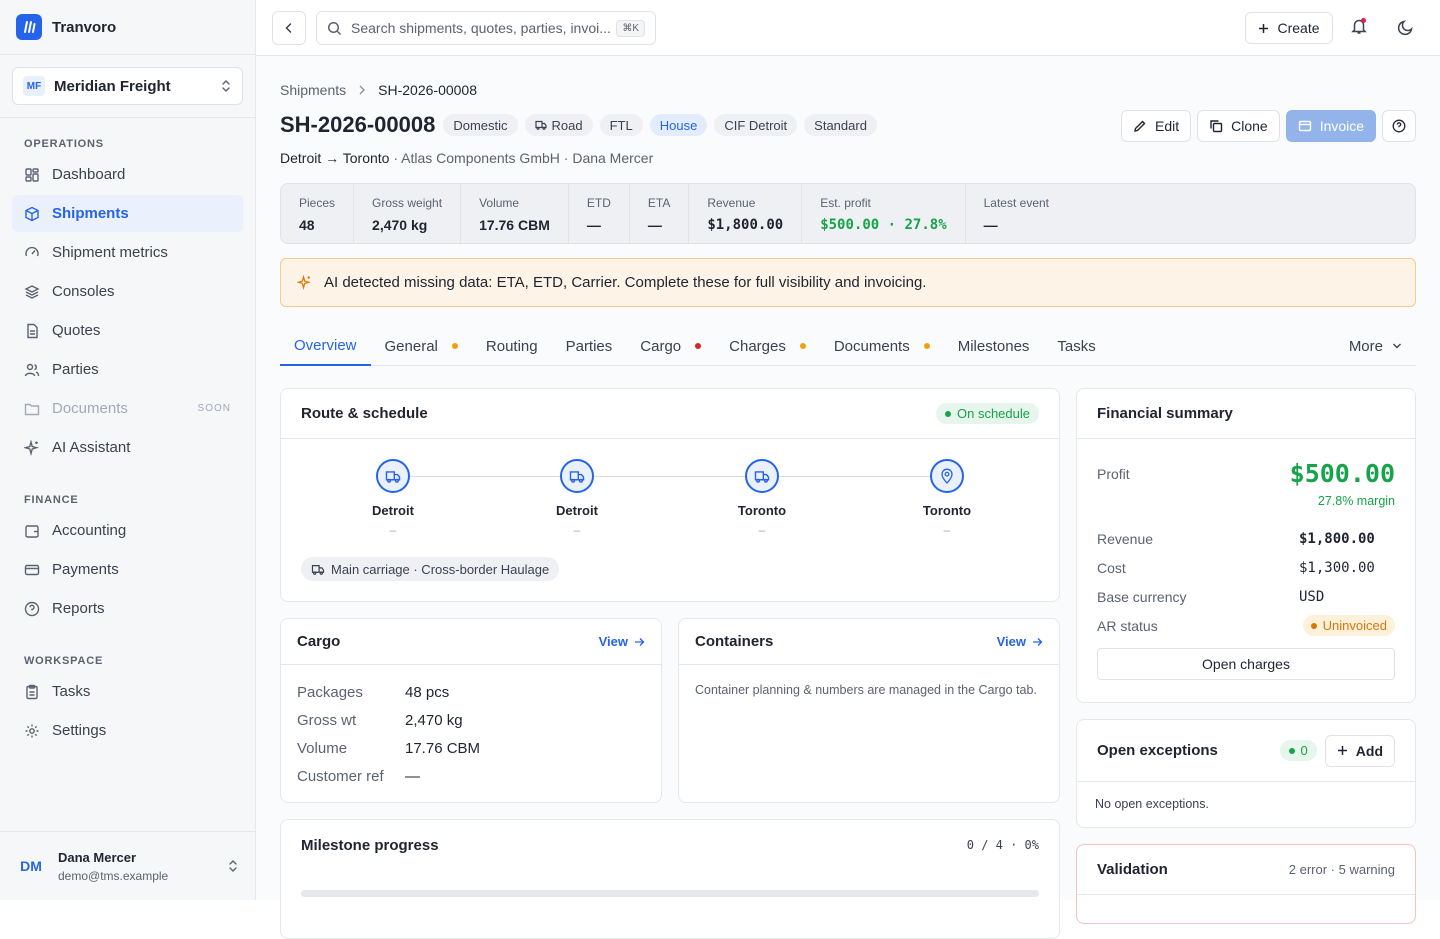 The image size is (1440, 939). What do you see at coordinates (947, 510) in the screenshot?
I see `stop-name: Toronto` at bounding box center [947, 510].